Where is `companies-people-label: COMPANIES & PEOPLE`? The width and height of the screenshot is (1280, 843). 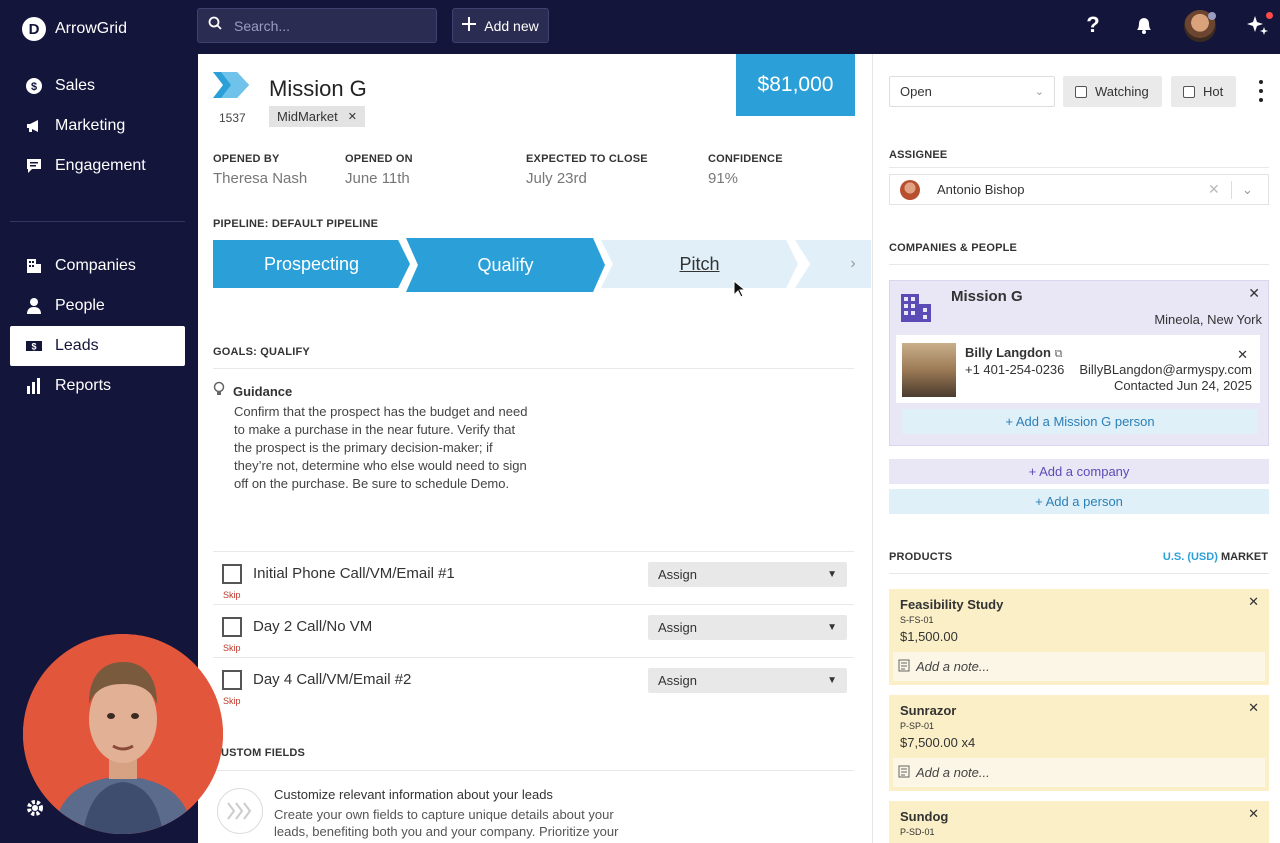
companies-people-label: COMPANIES & PEOPLE is located at coordinates (953, 248).